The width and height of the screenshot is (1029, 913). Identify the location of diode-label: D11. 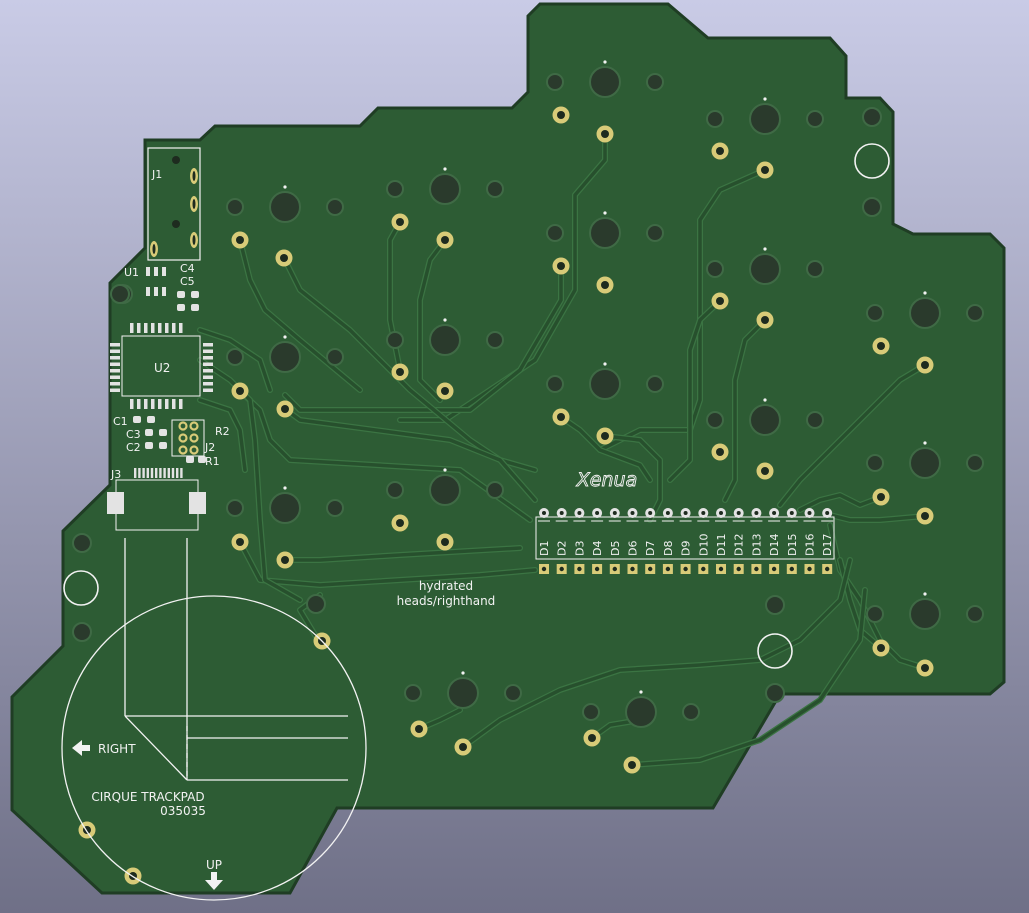
(721, 545).